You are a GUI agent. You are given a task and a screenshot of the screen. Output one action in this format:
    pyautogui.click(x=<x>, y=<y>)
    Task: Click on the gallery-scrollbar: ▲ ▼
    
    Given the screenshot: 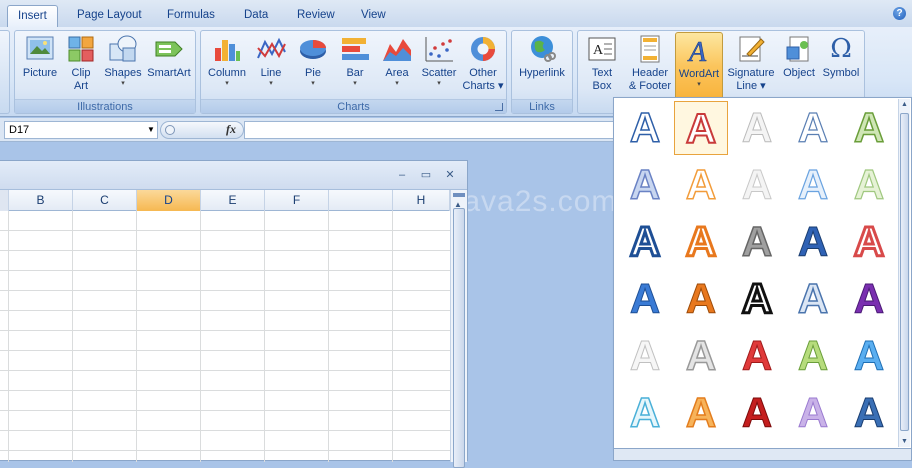 What is the action you would take?
    pyautogui.click(x=904, y=273)
    